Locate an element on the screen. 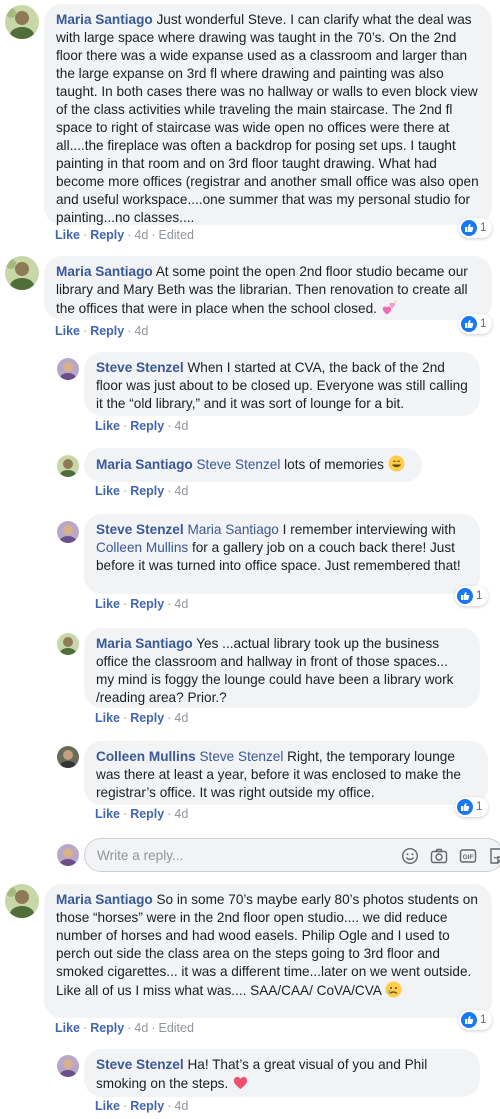 The width and height of the screenshot is (500, 1119). comment-author: Colleen Mullins is located at coordinates (146, 756).